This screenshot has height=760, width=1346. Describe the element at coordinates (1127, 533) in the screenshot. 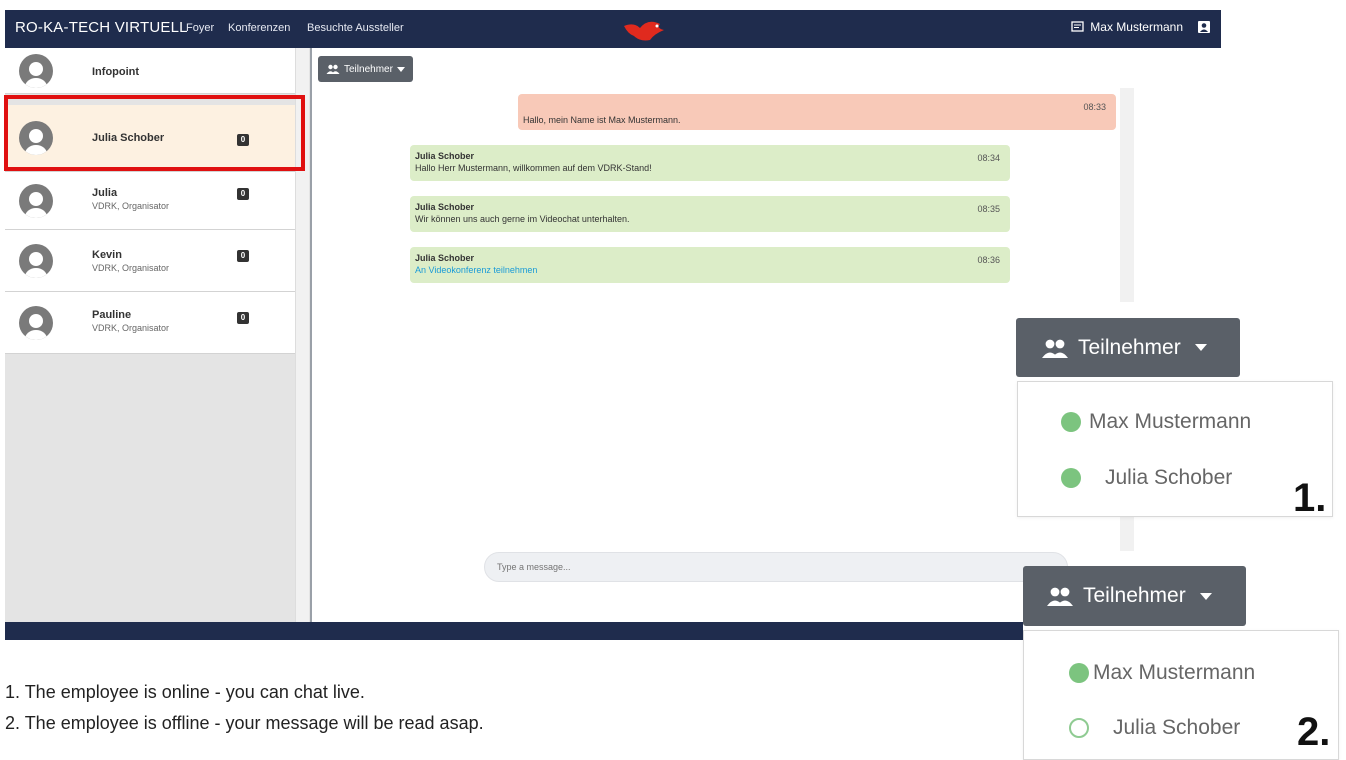

I see `chat-scrollbar-lower` at that location.